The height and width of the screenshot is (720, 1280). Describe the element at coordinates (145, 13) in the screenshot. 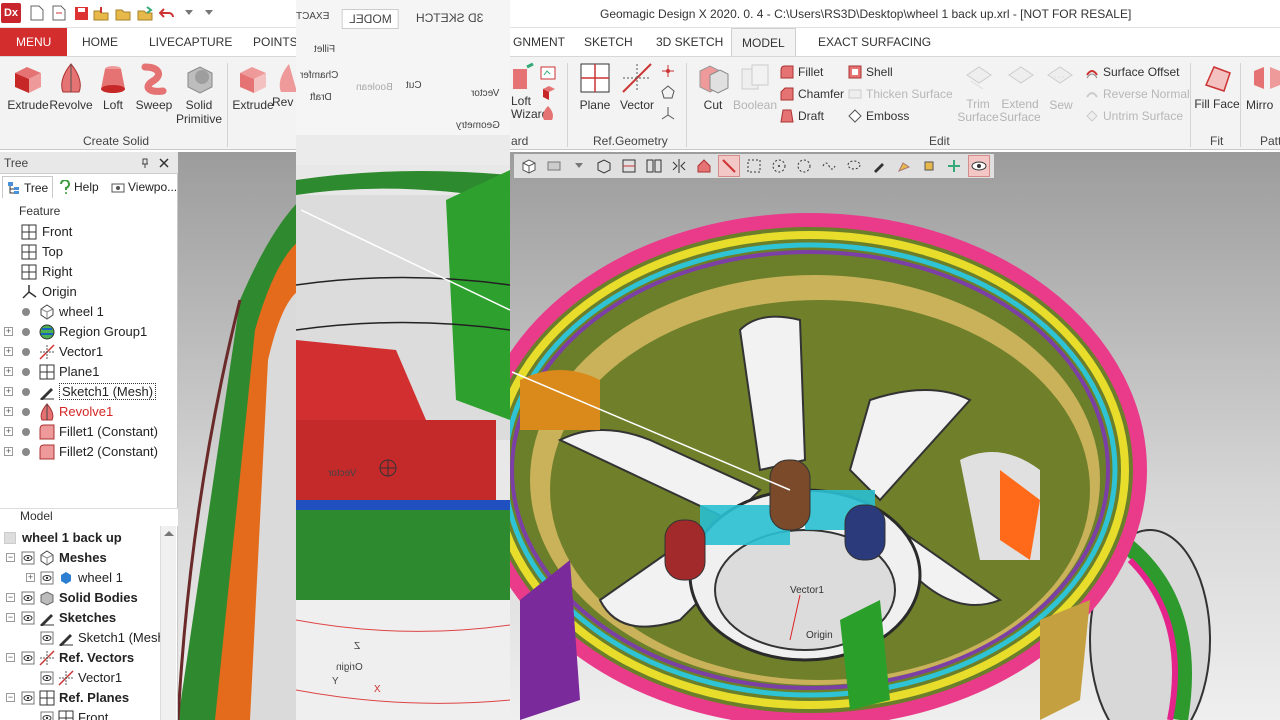

I see `export-icon` at that location.